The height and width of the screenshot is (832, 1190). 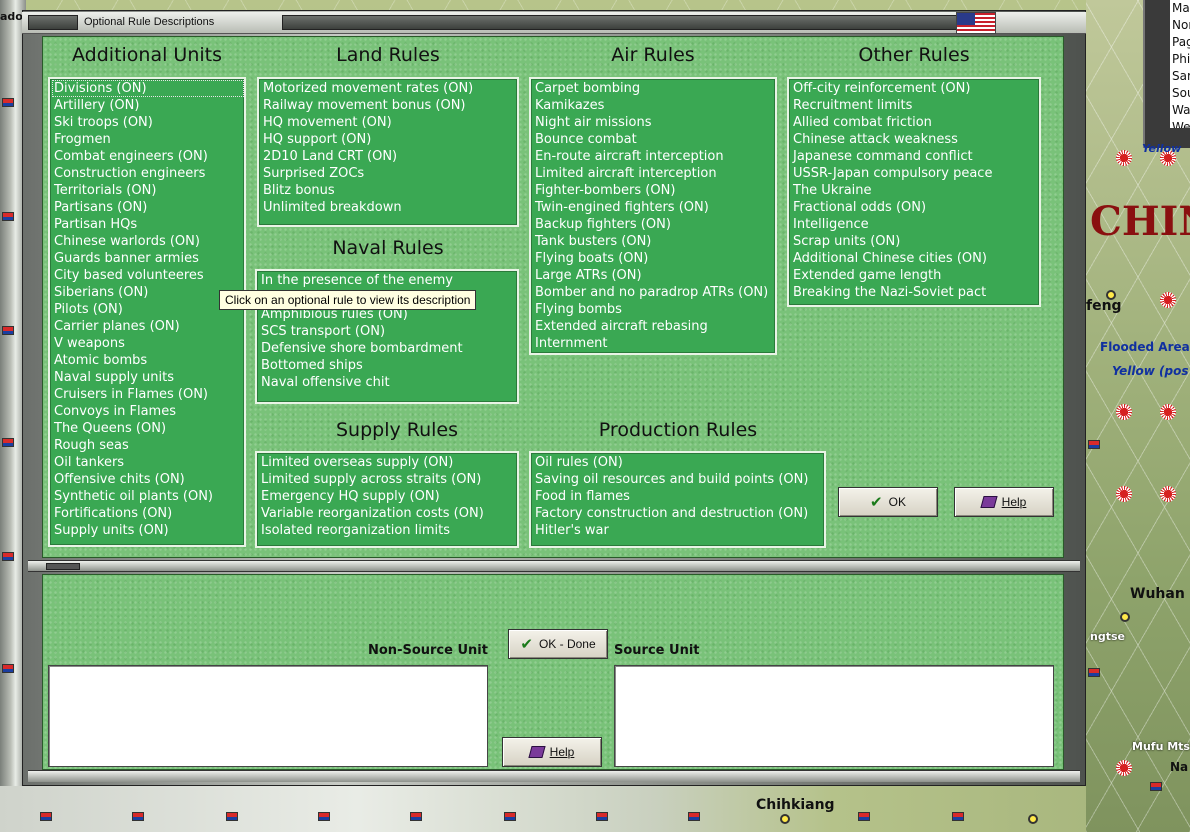 What do you see at coordinates (915, 207) in the screenshot?
I see `rule-item: Fractional odds (ON)` at bounding box center [915, 207].